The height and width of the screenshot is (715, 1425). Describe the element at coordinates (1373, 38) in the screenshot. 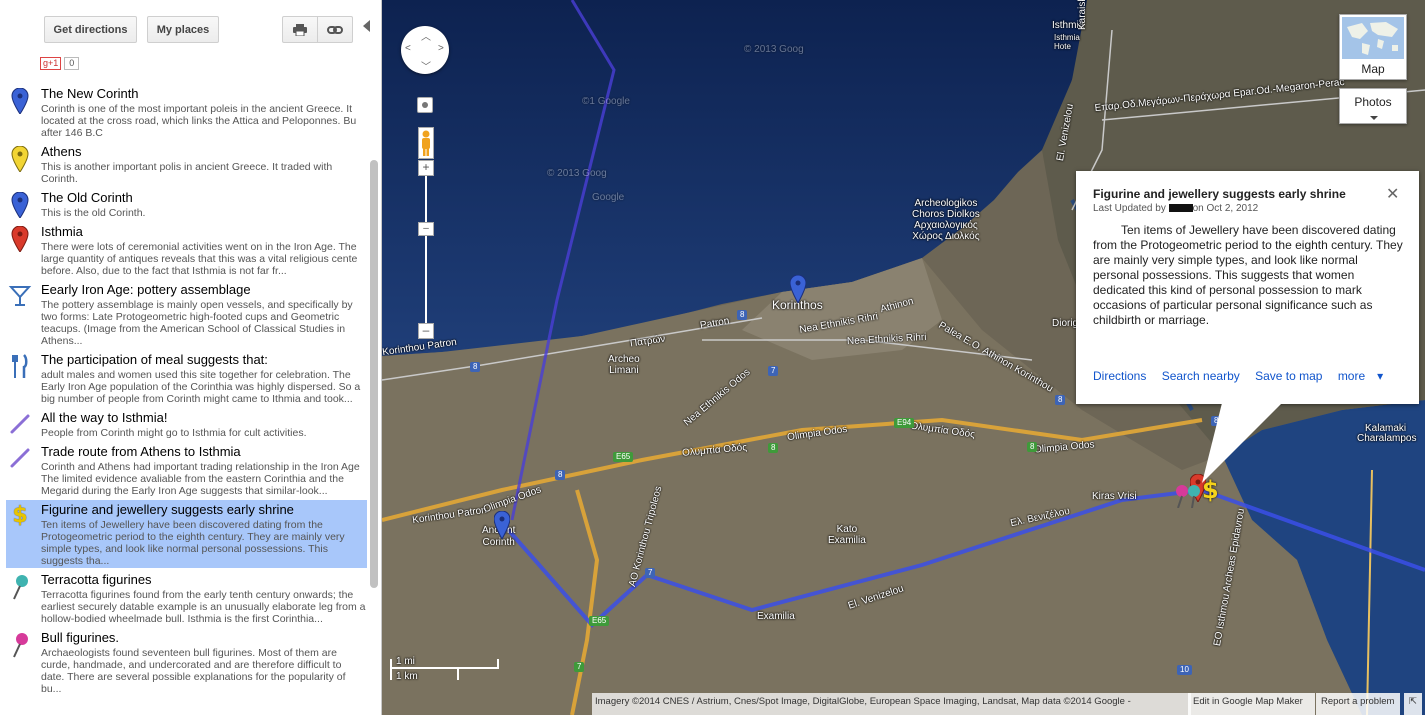

I see `world-map-thumbnail-icon` at that location.